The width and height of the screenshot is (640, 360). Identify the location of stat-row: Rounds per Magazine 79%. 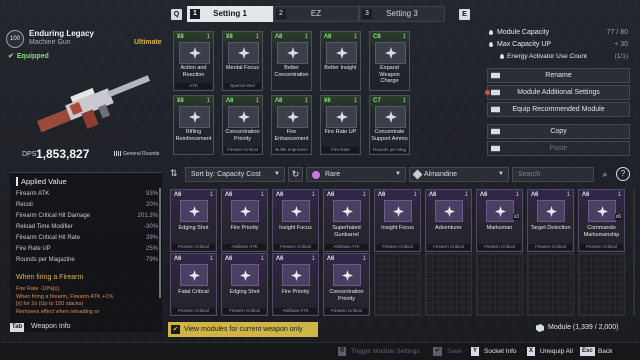
(87, 260).